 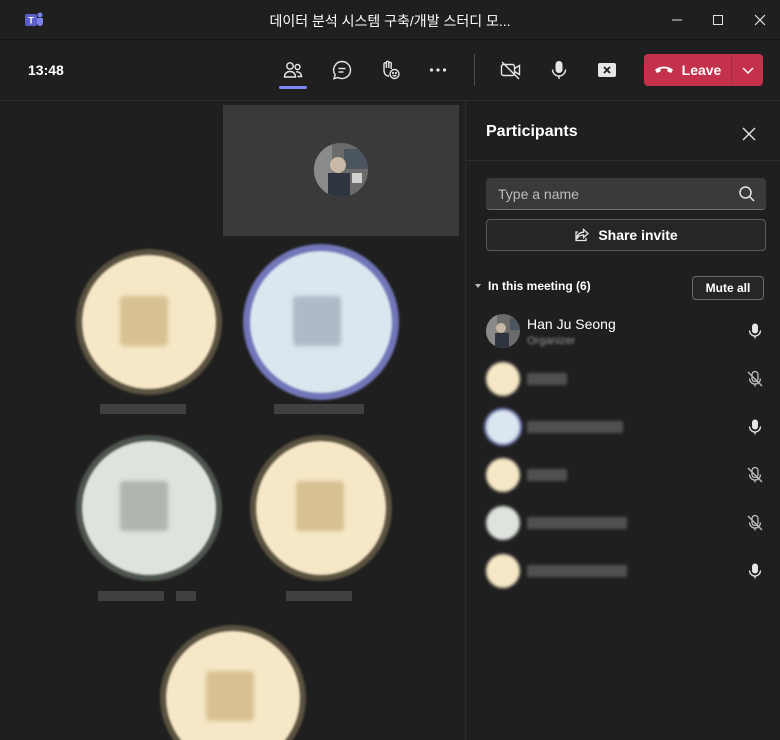 What do you see at coordinates (747, 194) in the screenshot?
I see `search-icon` at bounding box center [747, 194].